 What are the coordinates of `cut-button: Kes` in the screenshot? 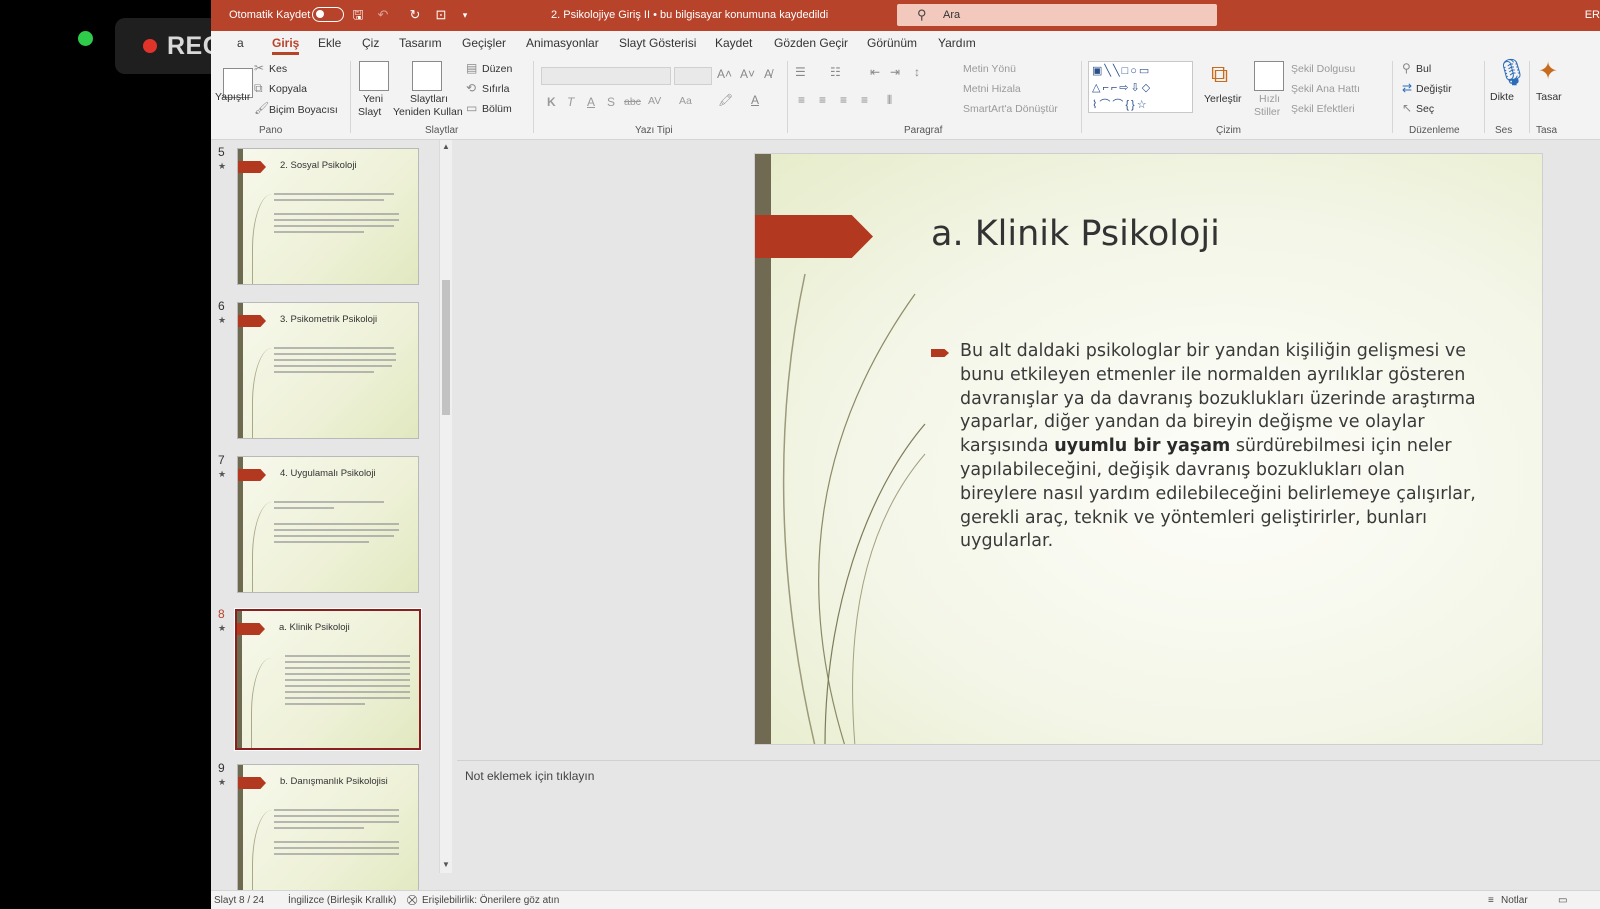 It's located at (278, 69).